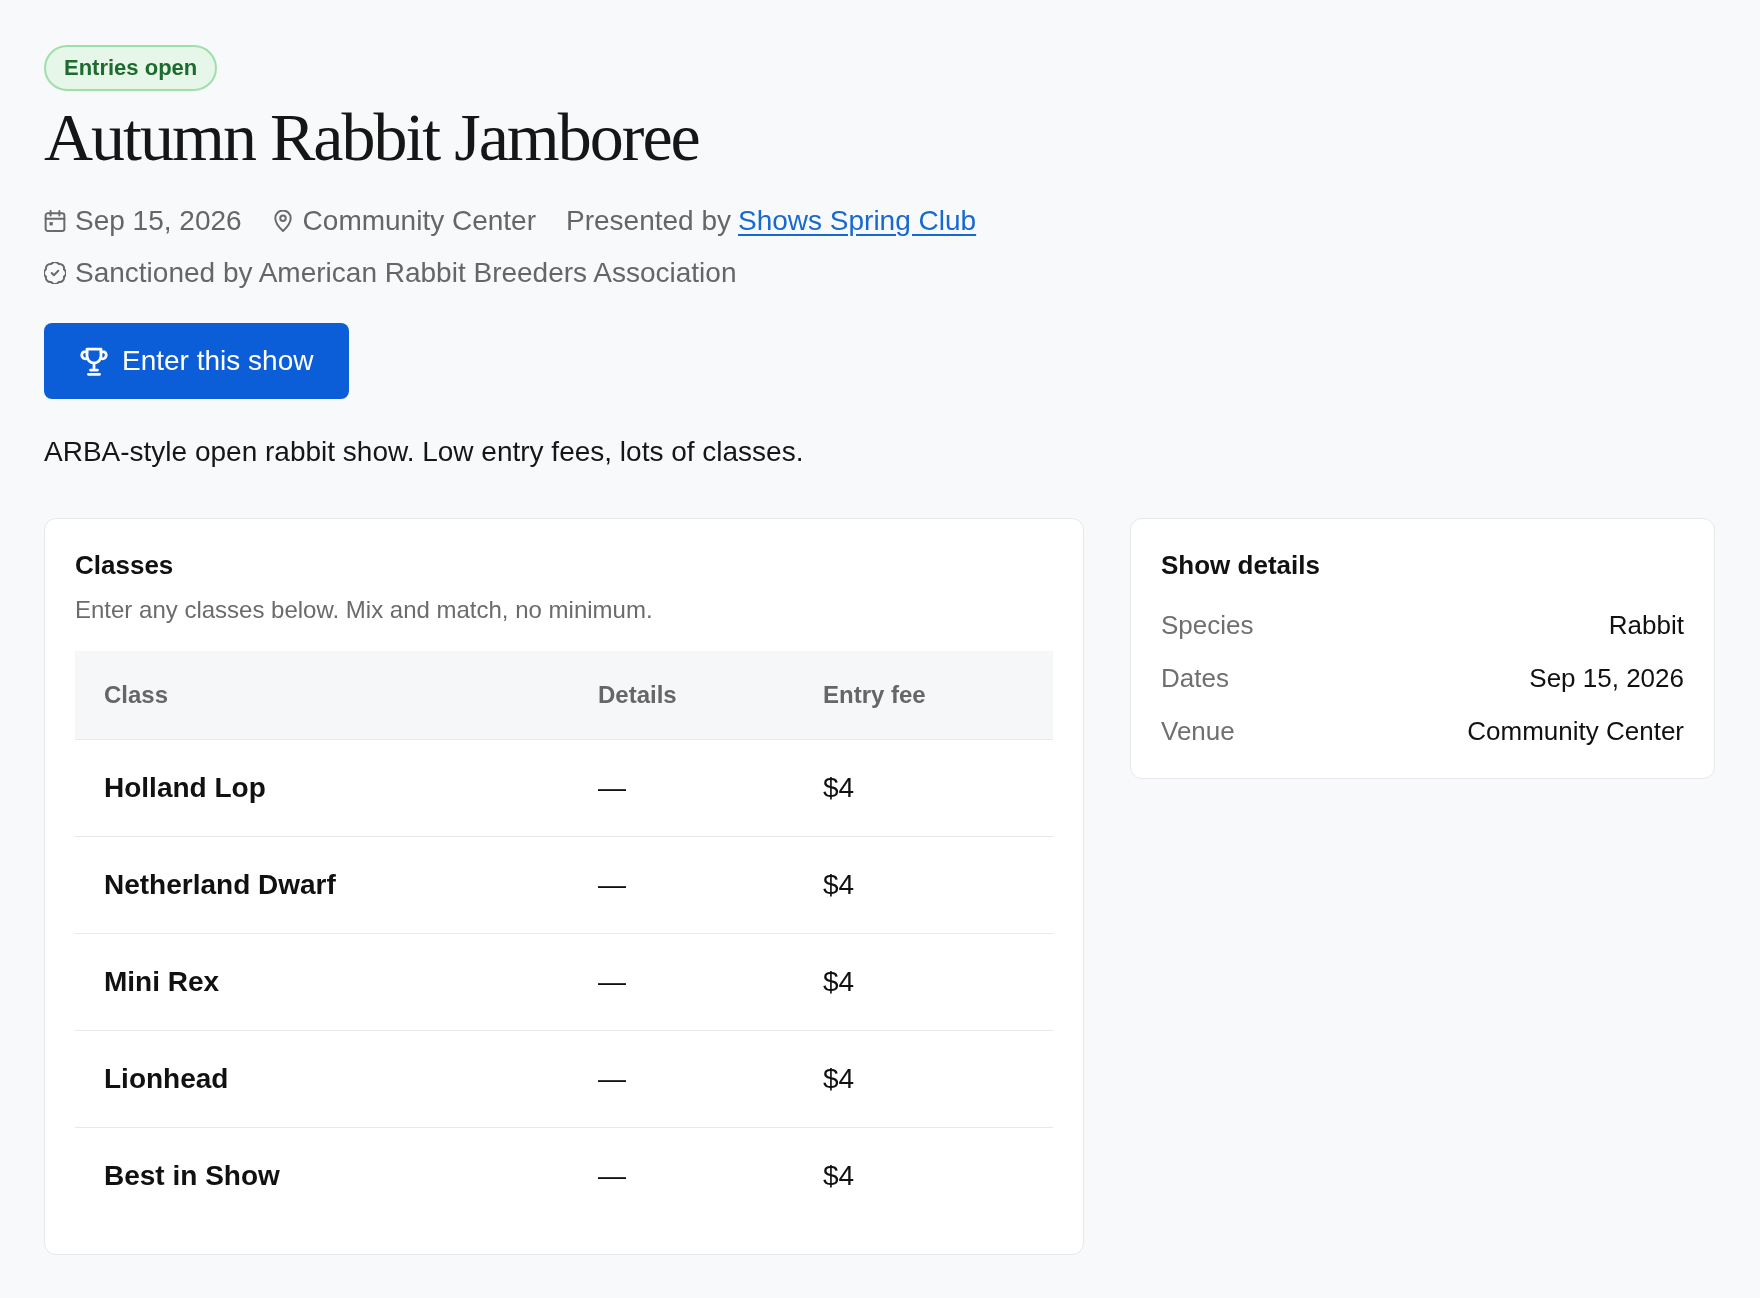 This screenshot has height=1298, width=1760. Describe the element at coordinates (1575, 731) in the screenshot. I see `detail-value: Community Center` at that location.